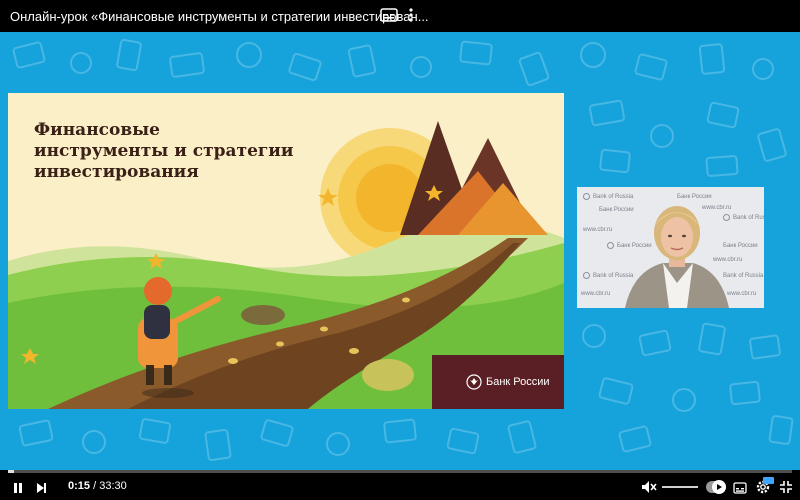  I want to click on slide-title-line: Финансовые, so click(97, 130).